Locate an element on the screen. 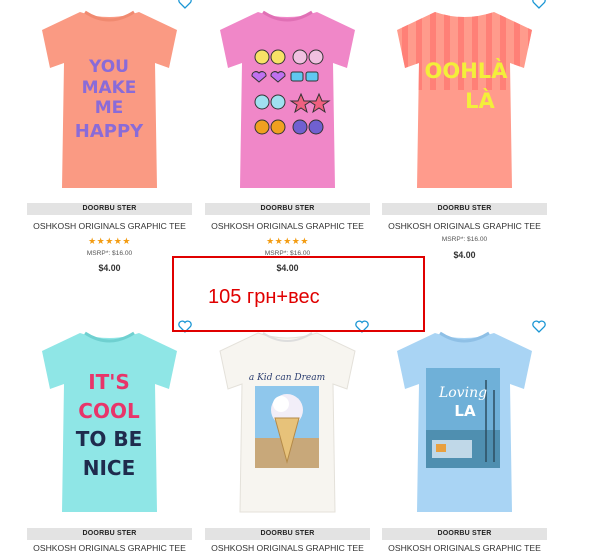 The image size is (590, 553). product-image: a Kid can Dream is located at coordinates (287, 426).